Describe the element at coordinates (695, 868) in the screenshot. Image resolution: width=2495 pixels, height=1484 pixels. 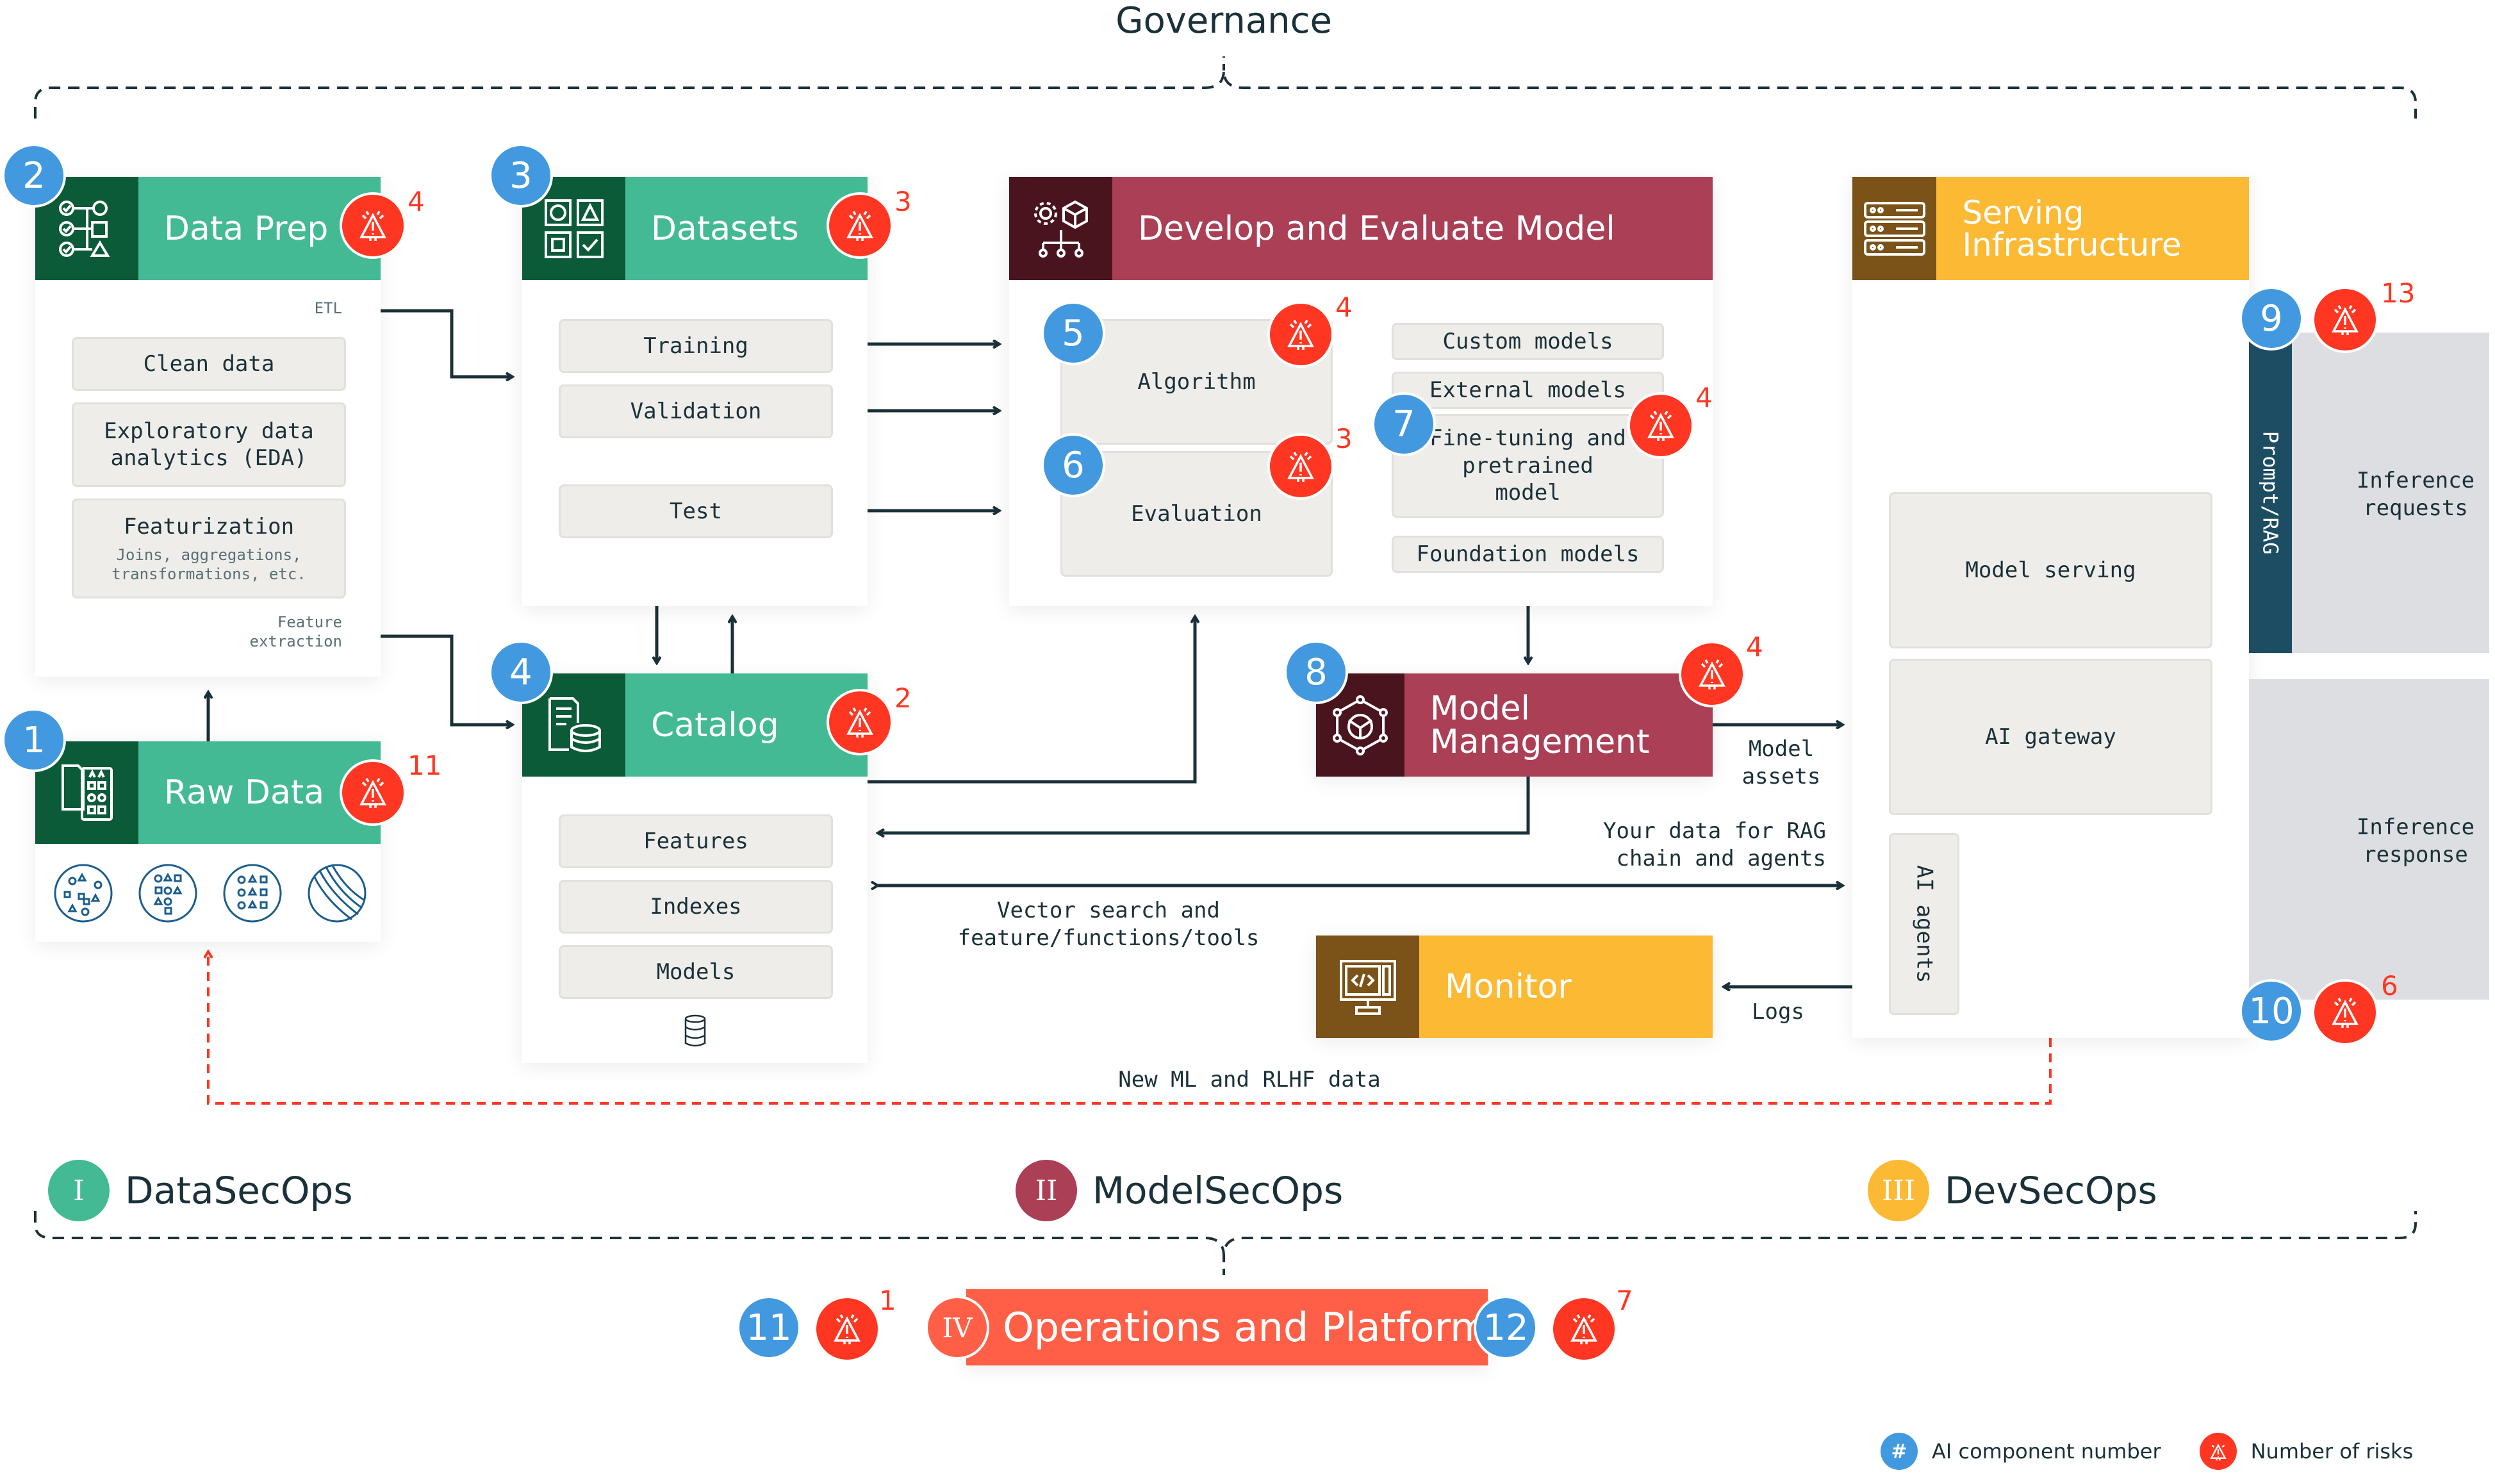
I see `catalog-card: Catalog Features Indexes Models` at that location.